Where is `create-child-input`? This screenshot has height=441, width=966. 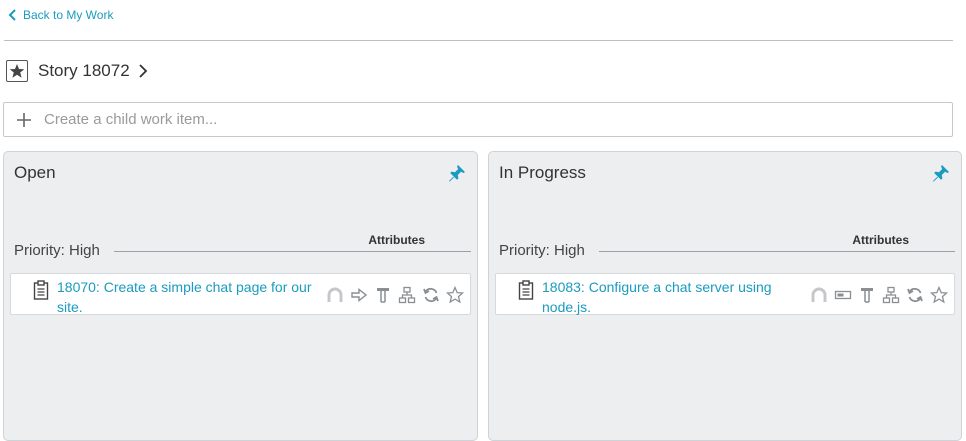
create-child-input is located at coordinates (497, 119).